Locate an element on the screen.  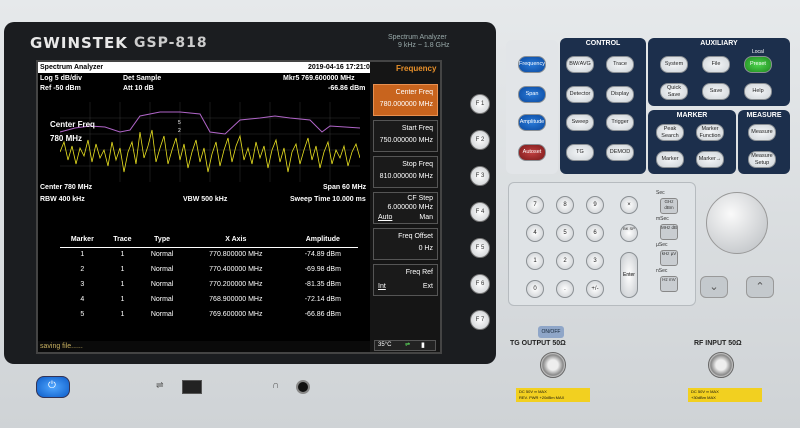
unit-hz-key: Hz mV is located at coordinates (669, 284).